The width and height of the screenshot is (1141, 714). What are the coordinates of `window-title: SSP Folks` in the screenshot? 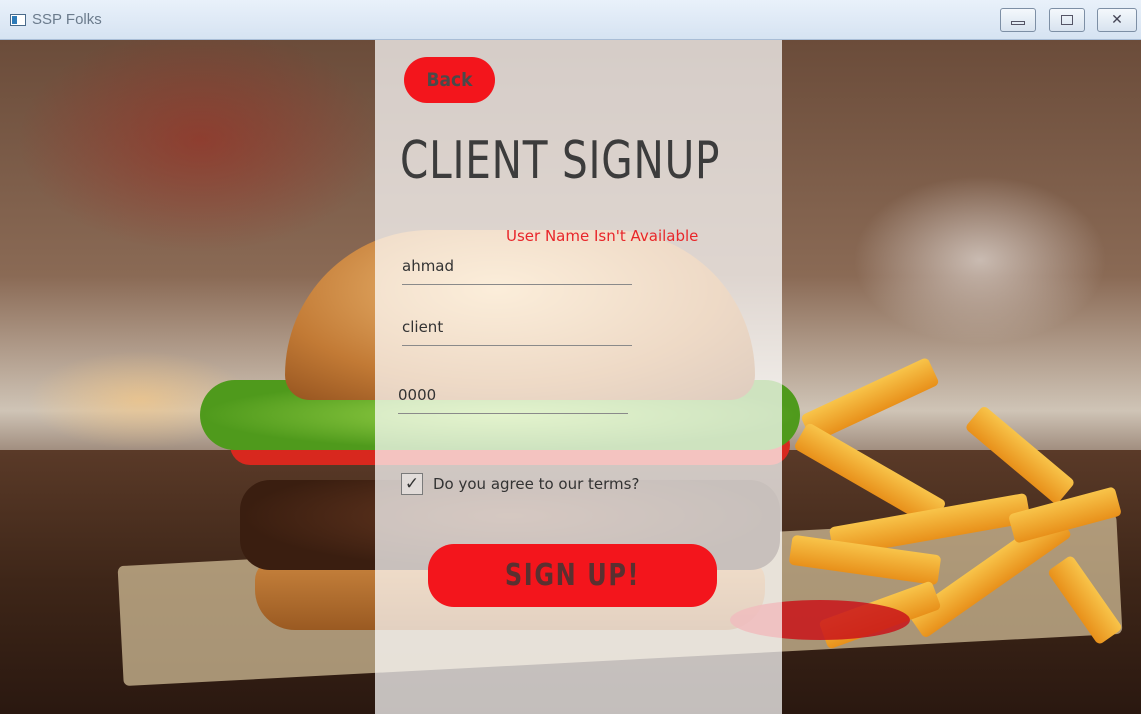 It's located at (67, 19).